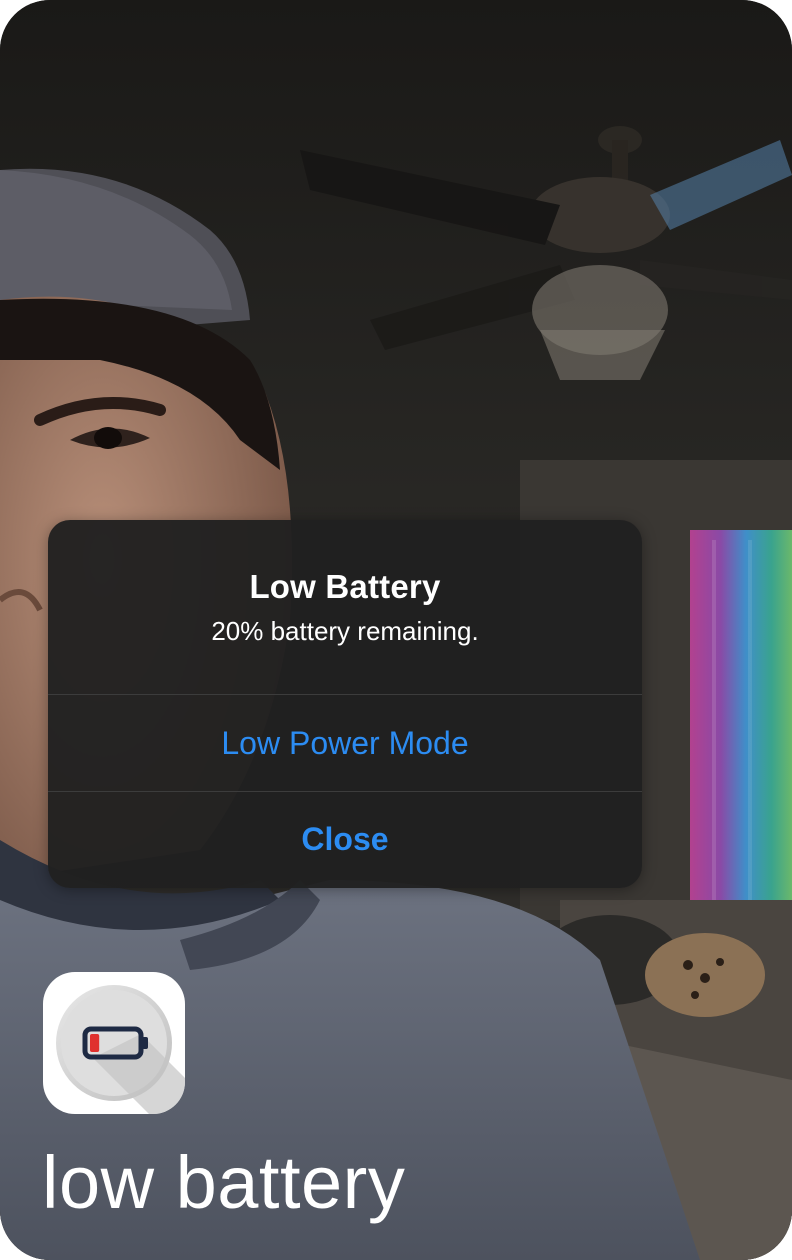 Image resolution: width=792 pixels, height=1260 pixels. What do you see at coordinates (345, 743) in the screenshot?
I see `low-power-mode-button: Low Power Mode` at bounding box center [345, 743].